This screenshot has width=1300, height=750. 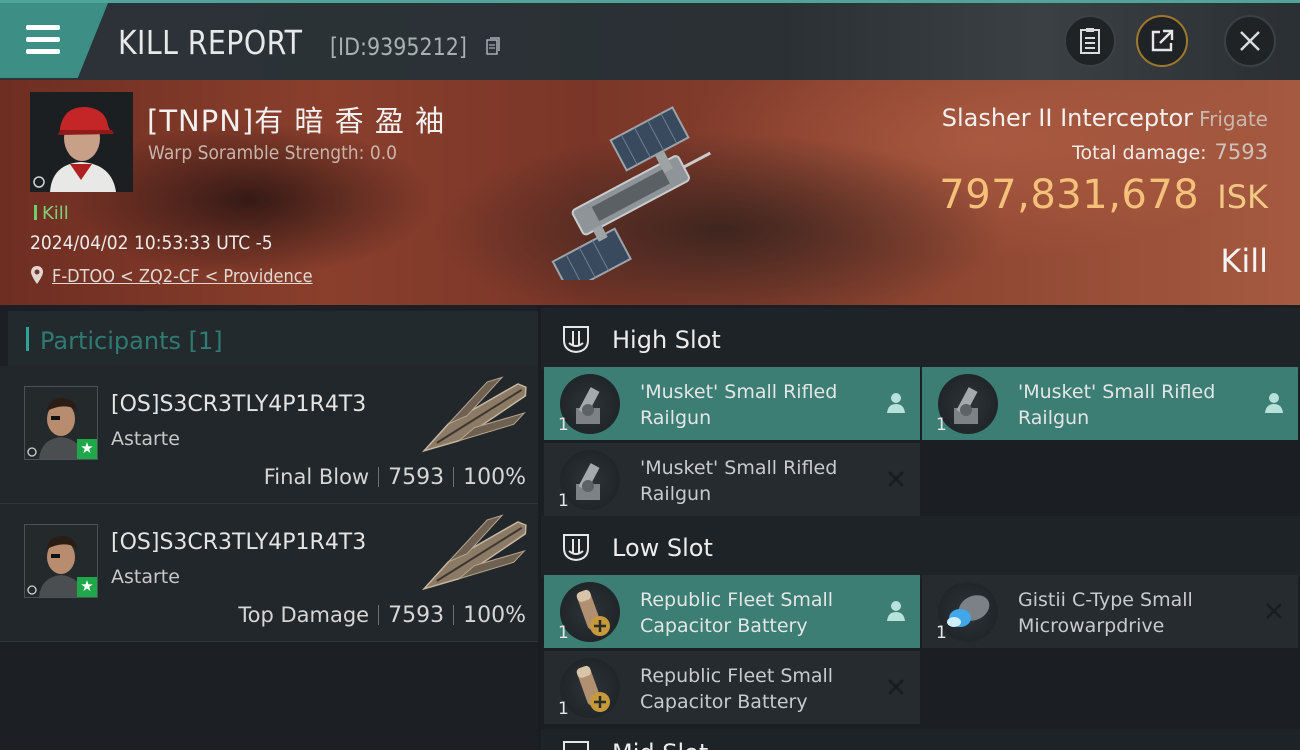 I want to click on close-button, so click(x=1250, y=41).